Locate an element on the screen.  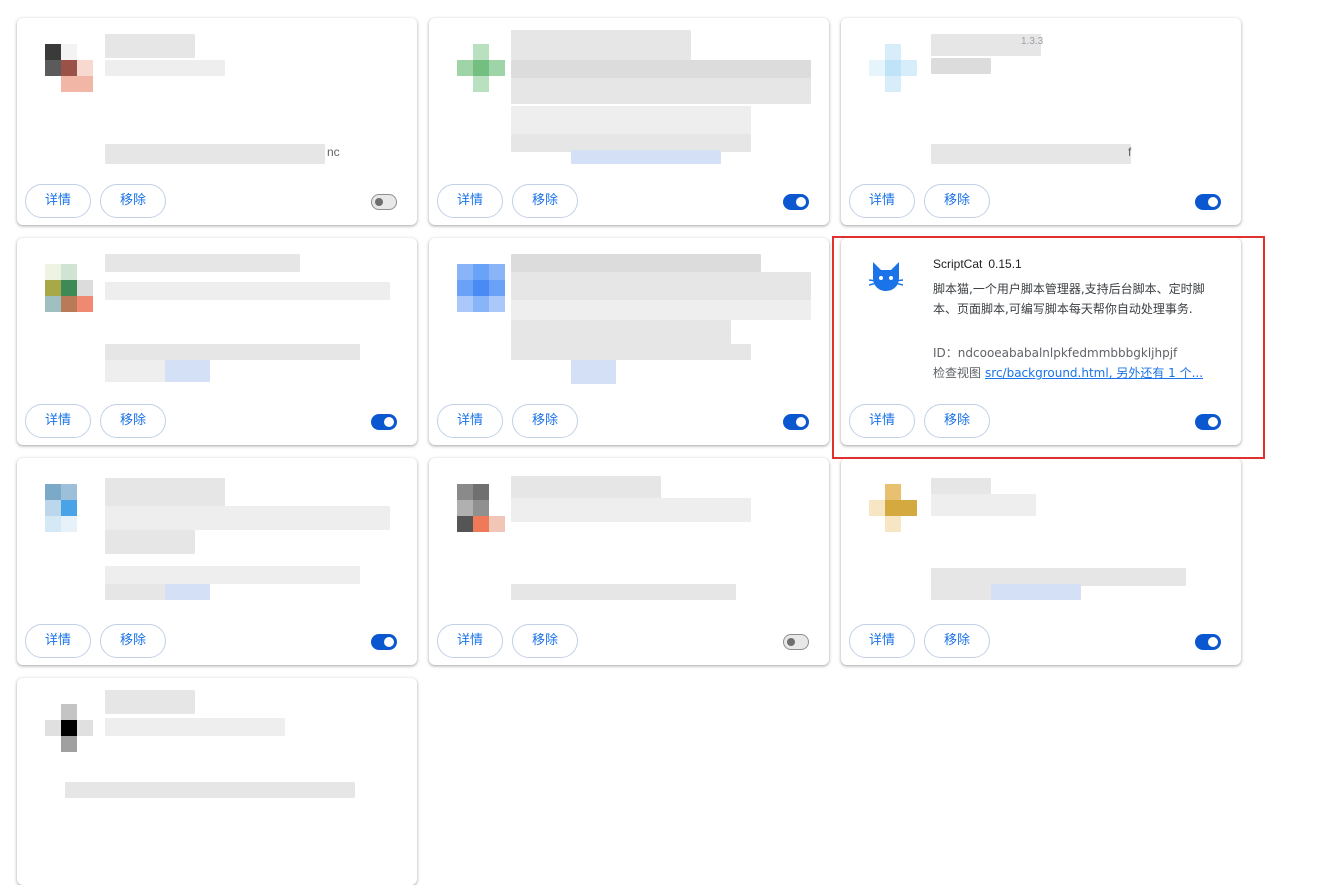
inspect-views-label: 检查视图 is located at coordinates (957, 373).